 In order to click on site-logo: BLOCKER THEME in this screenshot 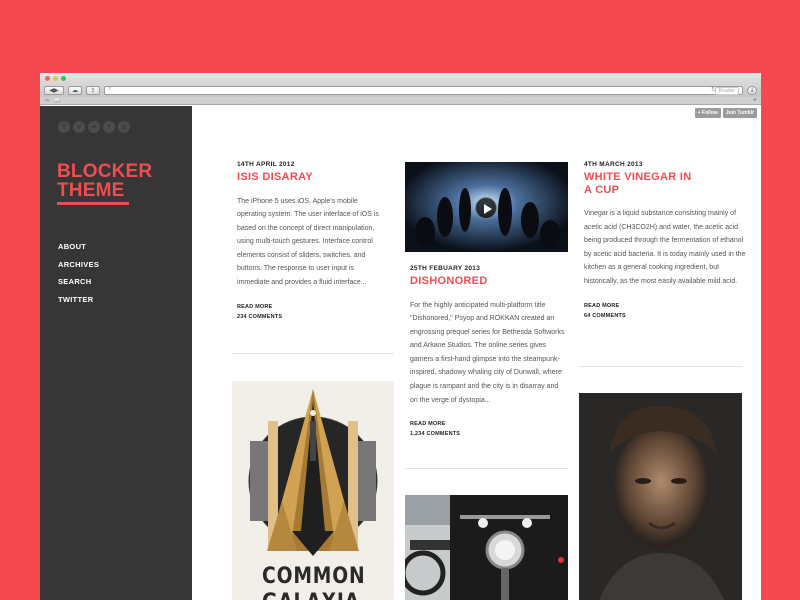, I will do `click(104, 181)`.